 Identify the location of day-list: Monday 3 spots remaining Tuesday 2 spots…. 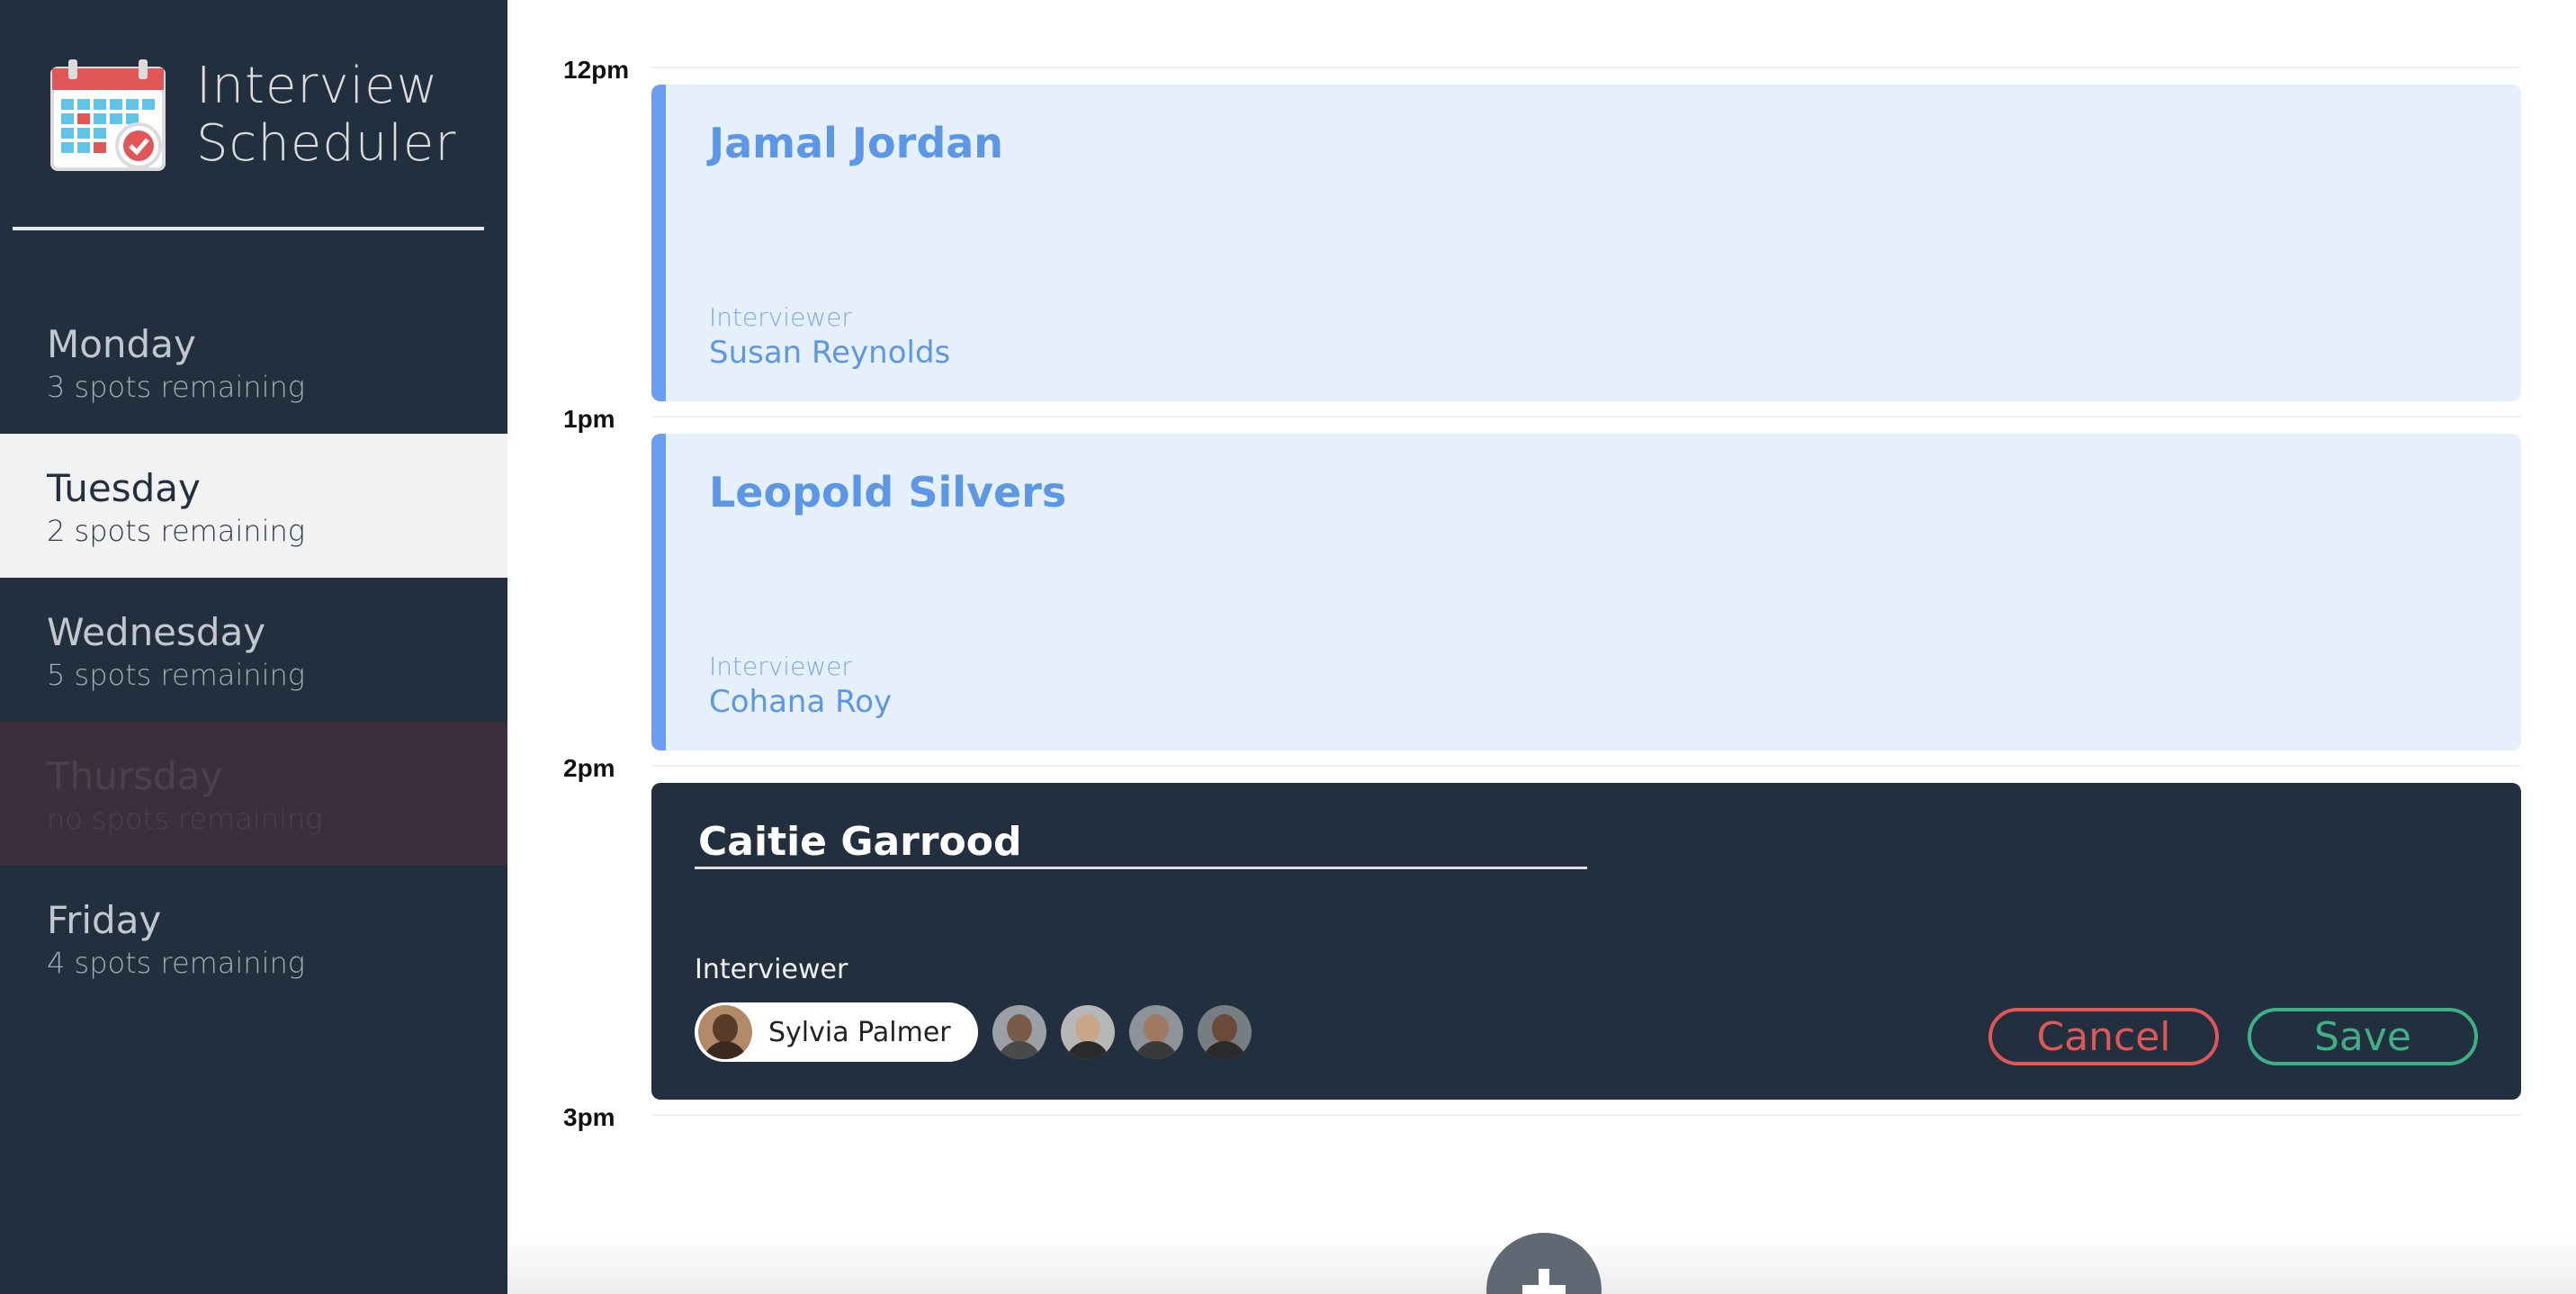
(254, 650).